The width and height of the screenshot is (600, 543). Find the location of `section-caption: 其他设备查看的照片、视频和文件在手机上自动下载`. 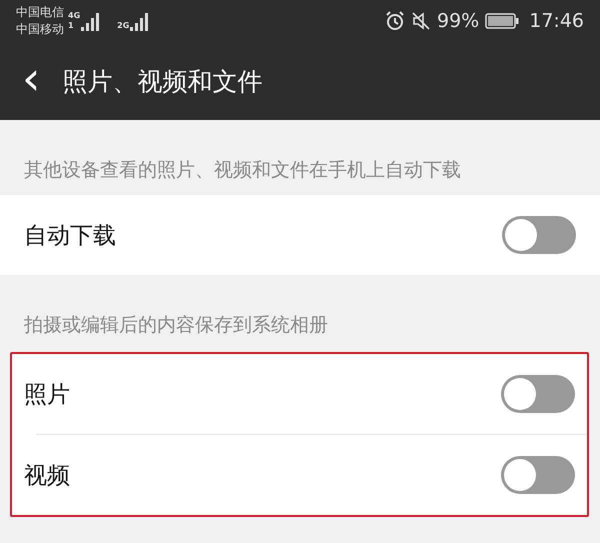

section-caption: 其他设备查看的照片、视频和文件在手机上自动下载 is located at coordinates (242, 170).